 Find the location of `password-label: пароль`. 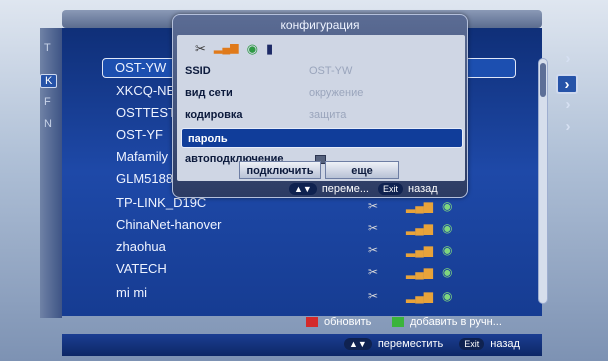

password-label: пароль is located at coordinates (208, 139).